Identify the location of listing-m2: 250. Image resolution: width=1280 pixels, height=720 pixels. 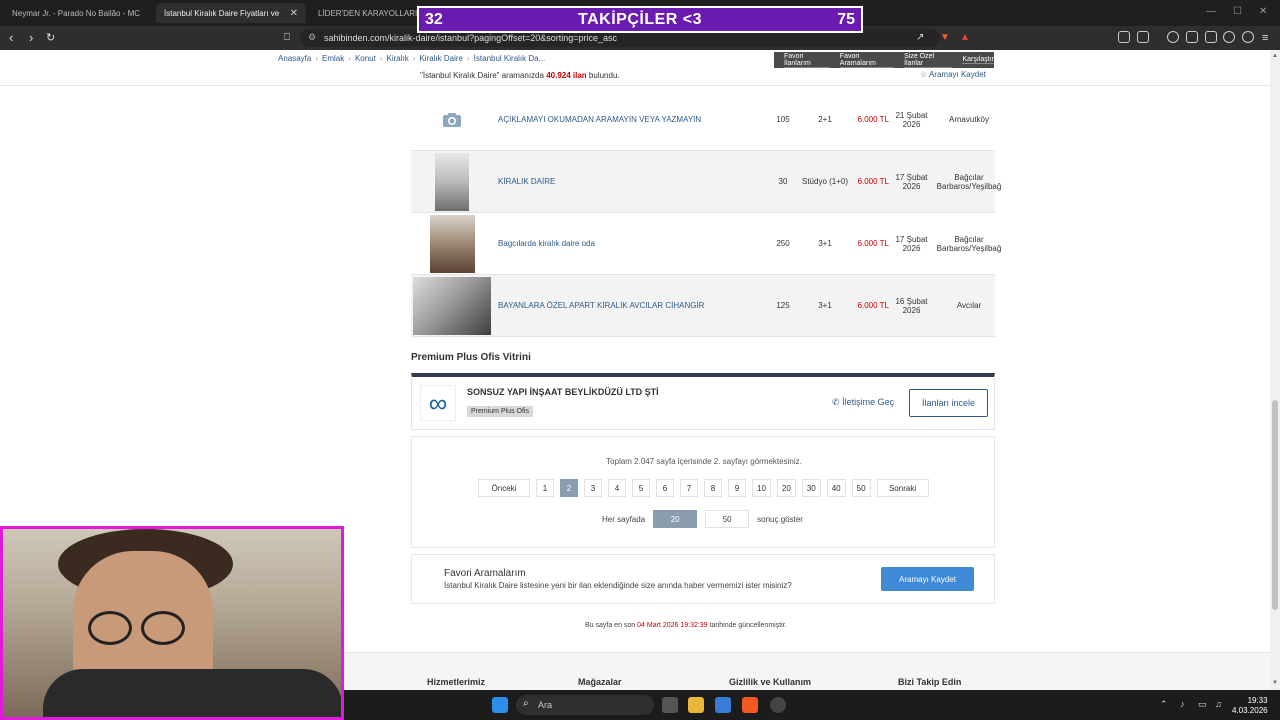
(783, 243).